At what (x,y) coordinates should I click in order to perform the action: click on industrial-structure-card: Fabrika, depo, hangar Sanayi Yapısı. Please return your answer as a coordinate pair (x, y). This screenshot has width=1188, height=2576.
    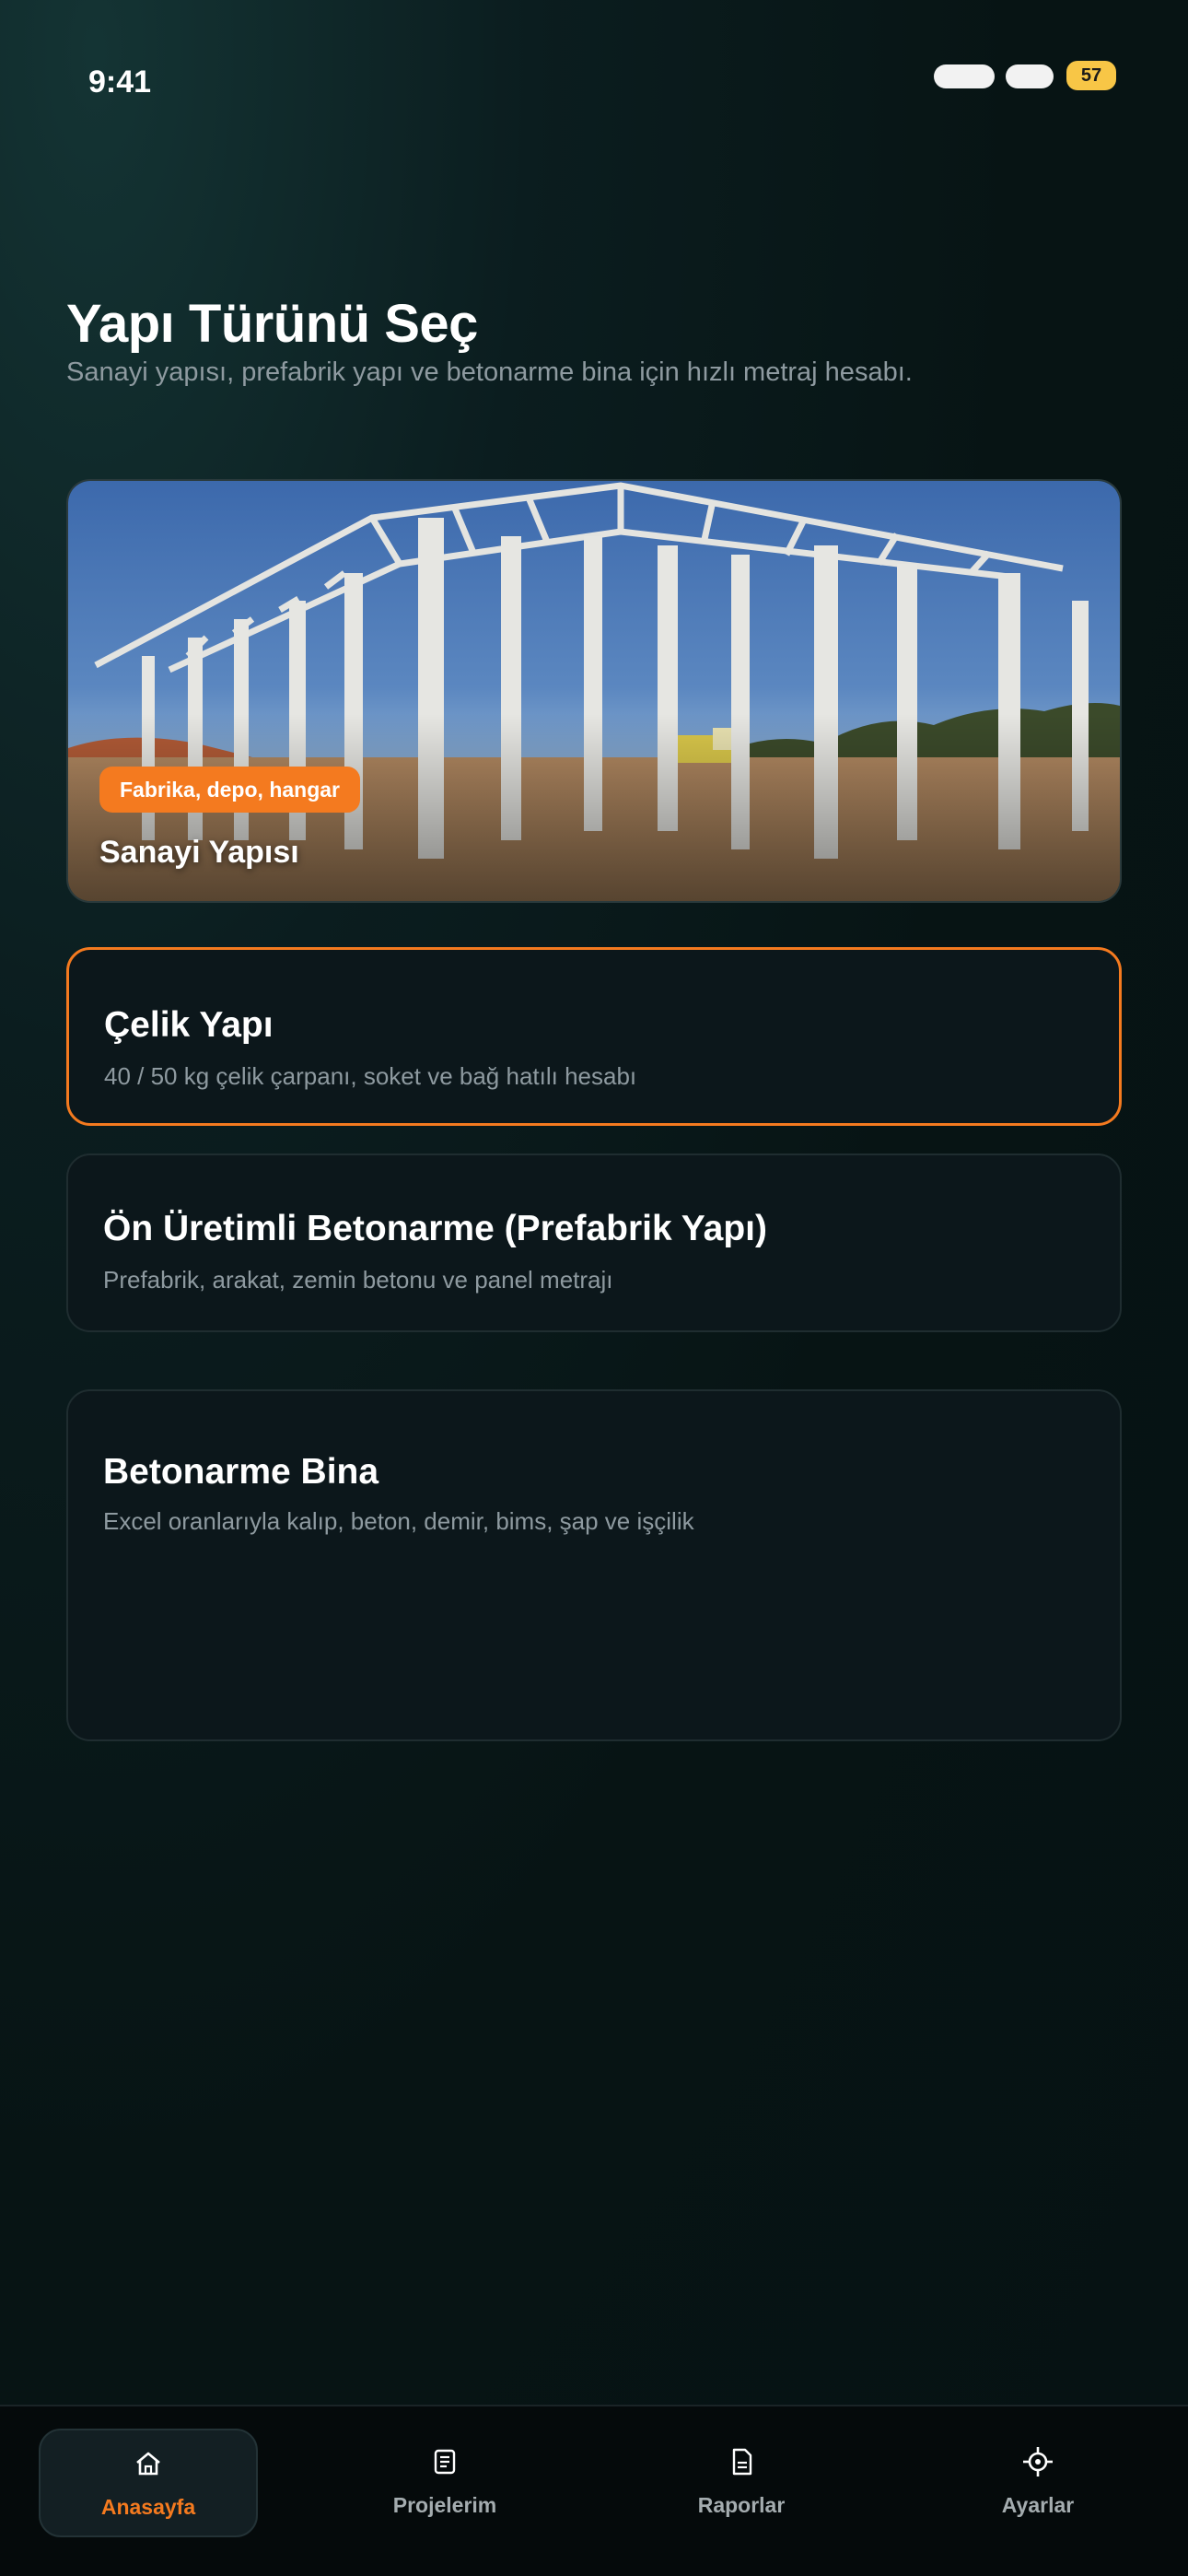
    Looking at the image, I should click on (594, 691).